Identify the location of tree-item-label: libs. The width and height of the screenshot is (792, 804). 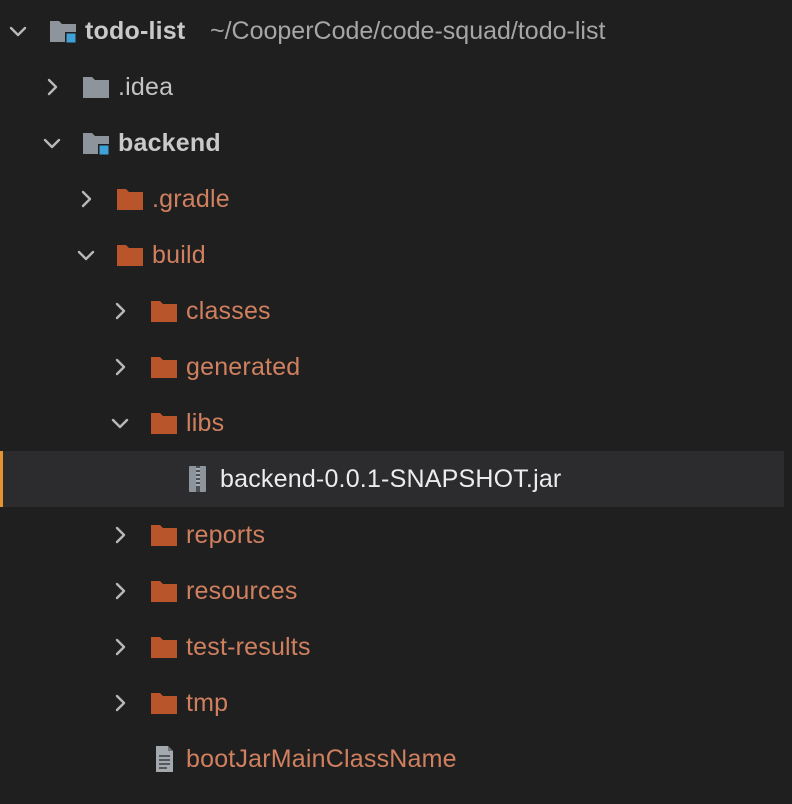
(205, 423).